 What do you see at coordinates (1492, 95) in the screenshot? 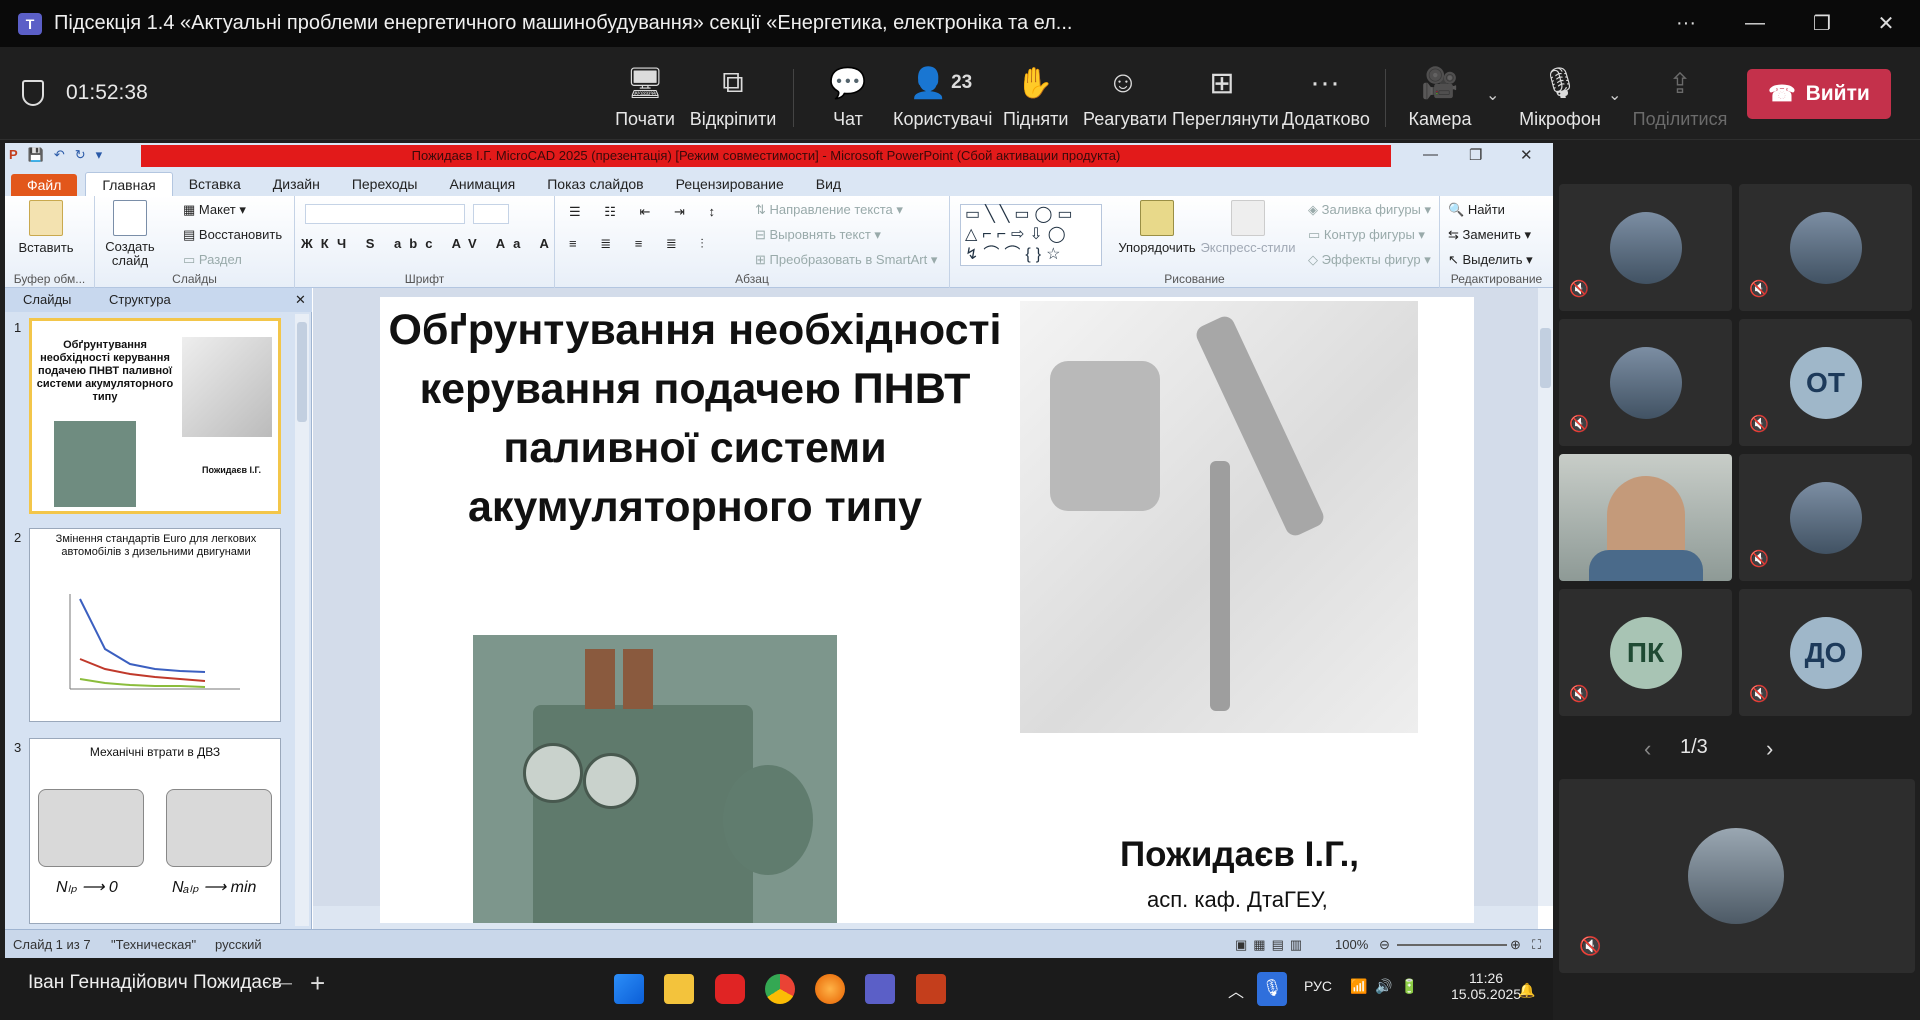
I see `camera-options-chevron-icon: ⌄` at bounding box center [1492, 95].